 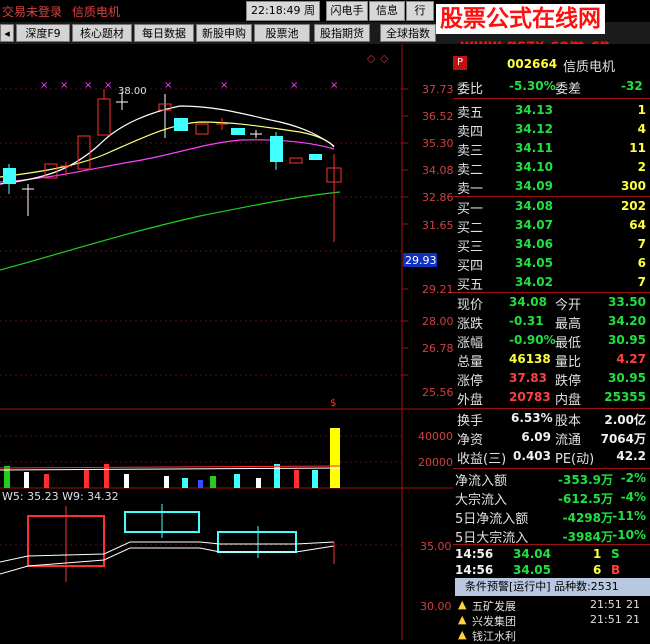 I want to click on stat-value: 20783, so click(x=530, y=397).